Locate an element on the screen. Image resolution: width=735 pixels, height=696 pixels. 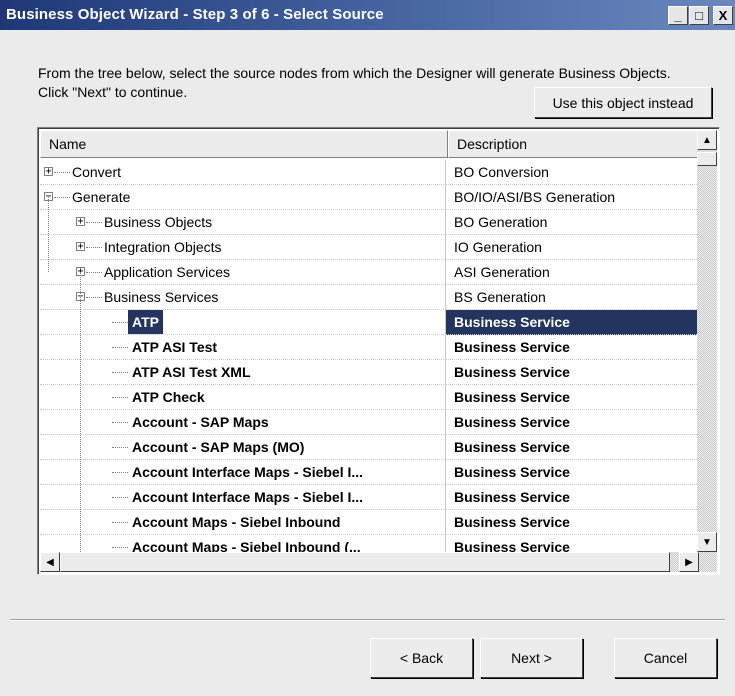
name-cell: Account - SAP Maps (MO) is located at coordinates (243, 447).